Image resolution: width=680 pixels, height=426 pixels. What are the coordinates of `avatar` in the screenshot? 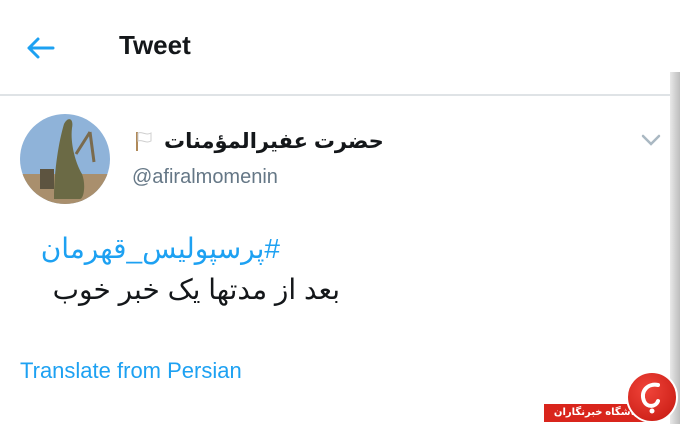 It's located at (65, 159).